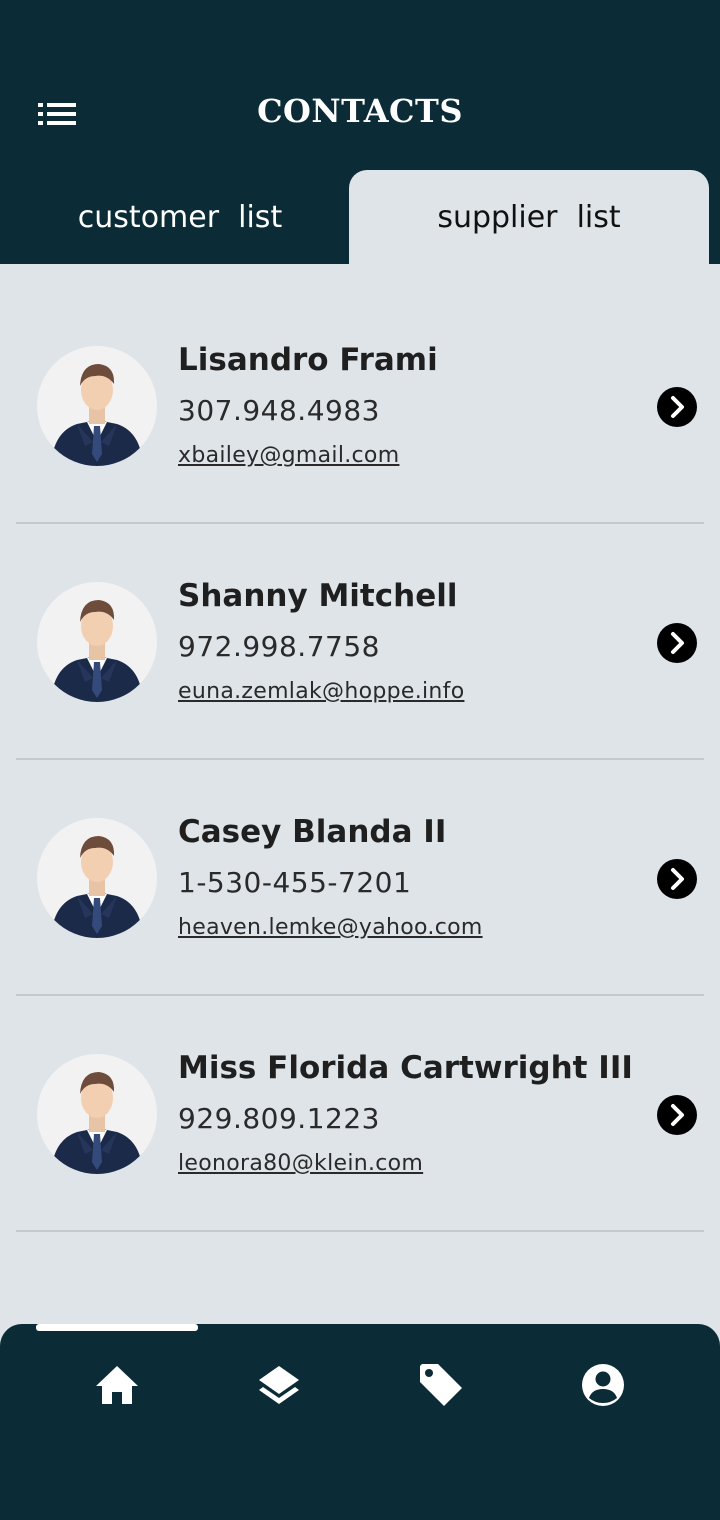 Image resolution: width=720 pixels, height=1520 pixels. What do you see at coordinates (295, 882) in the screenshot?
I see `contact-phone: 1-530-455-7201` at bounding box center [295, 882].